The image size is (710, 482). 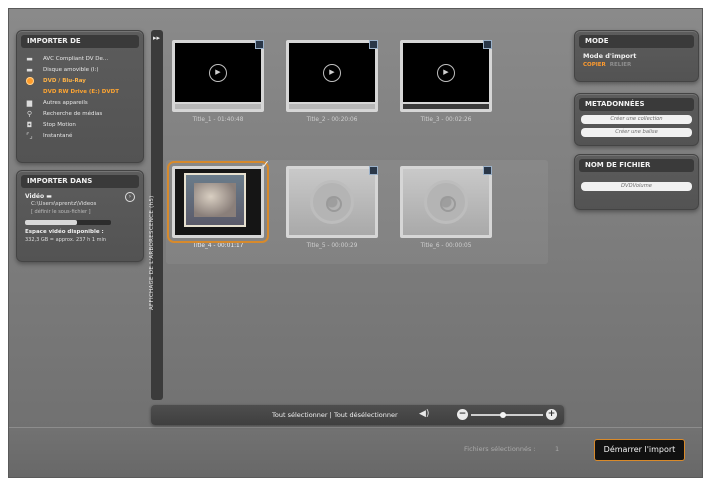 I want to click on link-option: RELIER, so click(x=621, y=65).